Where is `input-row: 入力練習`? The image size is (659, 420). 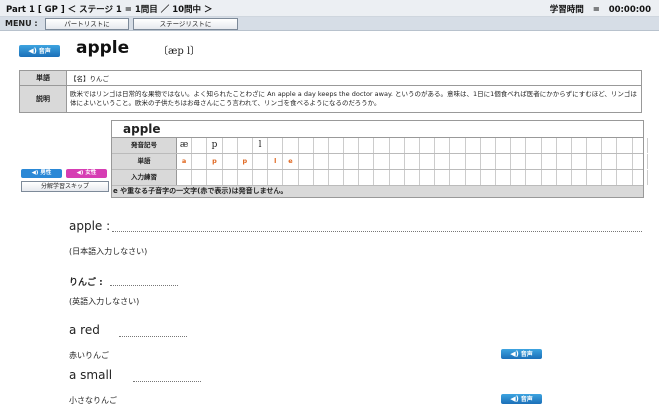 input-row: 入力練習 is located at coordinates (380, 178).